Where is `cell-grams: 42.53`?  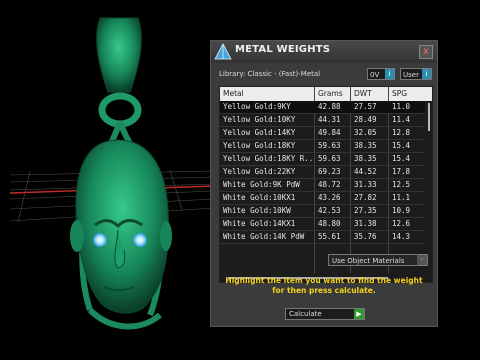
cell-grams: 42.53 is located at coordinates (329, 210).